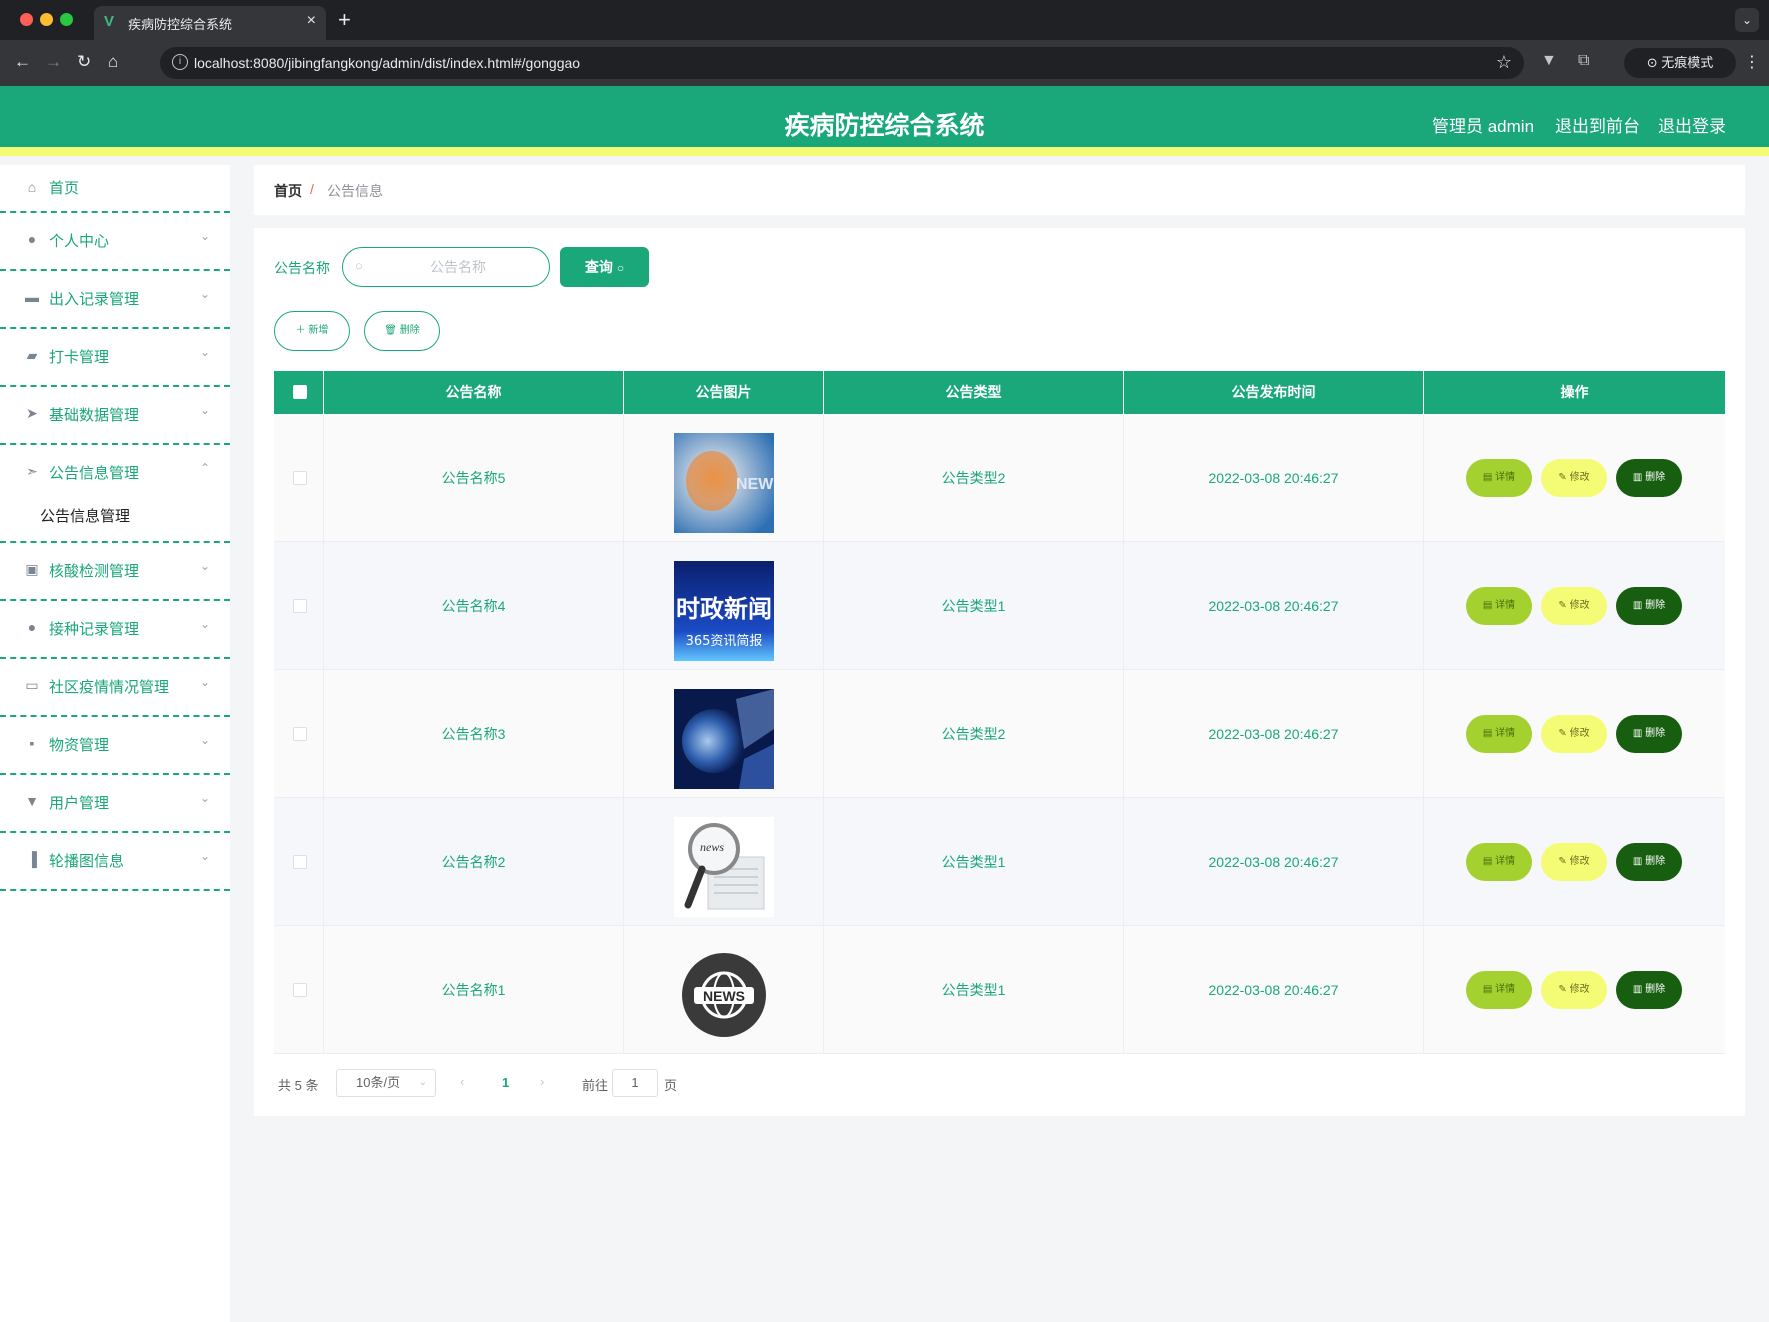 This screenshot has height=1322, width=1769. Describe the element at coordinates (724, 862) in the screenshot. I see `notice-image-cell: news` at that location.